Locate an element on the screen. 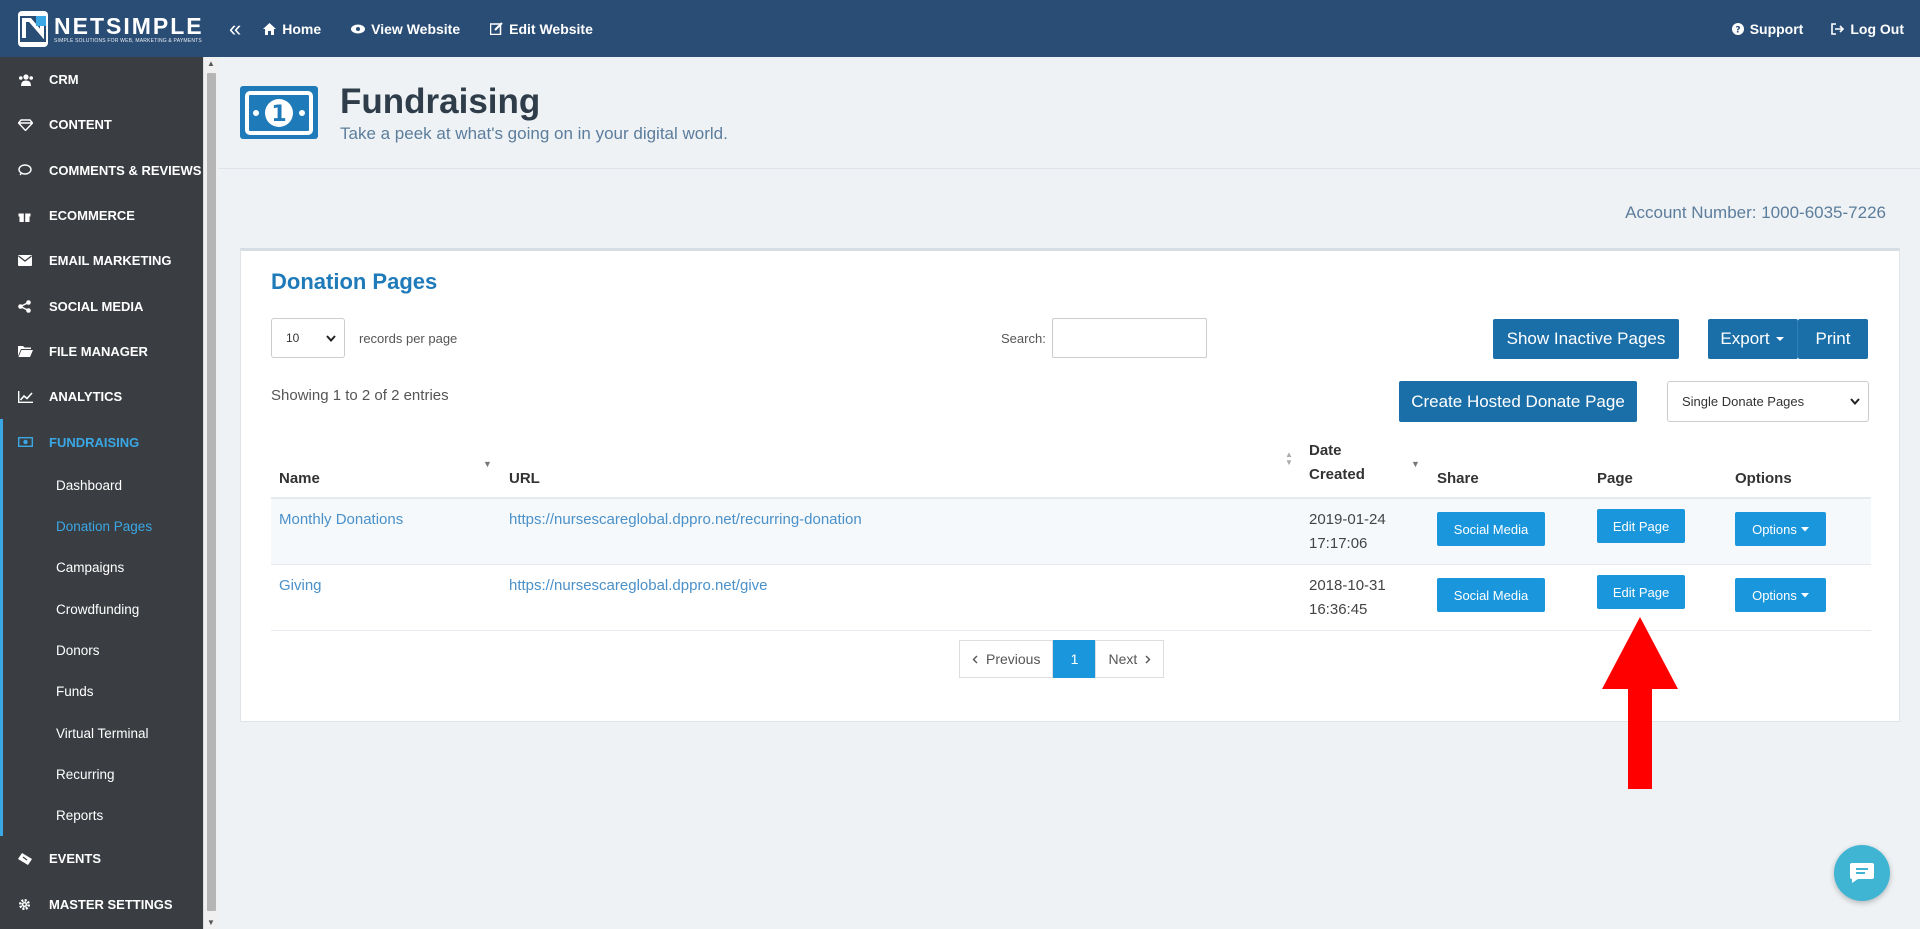  sidebar-item-ecommerce: ECOMMERCE is located at coordinates (101, 215).